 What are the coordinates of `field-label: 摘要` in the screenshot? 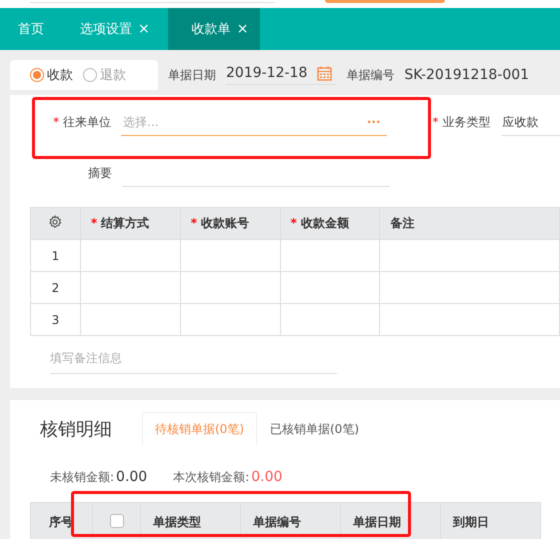 It's located at (100, 173).